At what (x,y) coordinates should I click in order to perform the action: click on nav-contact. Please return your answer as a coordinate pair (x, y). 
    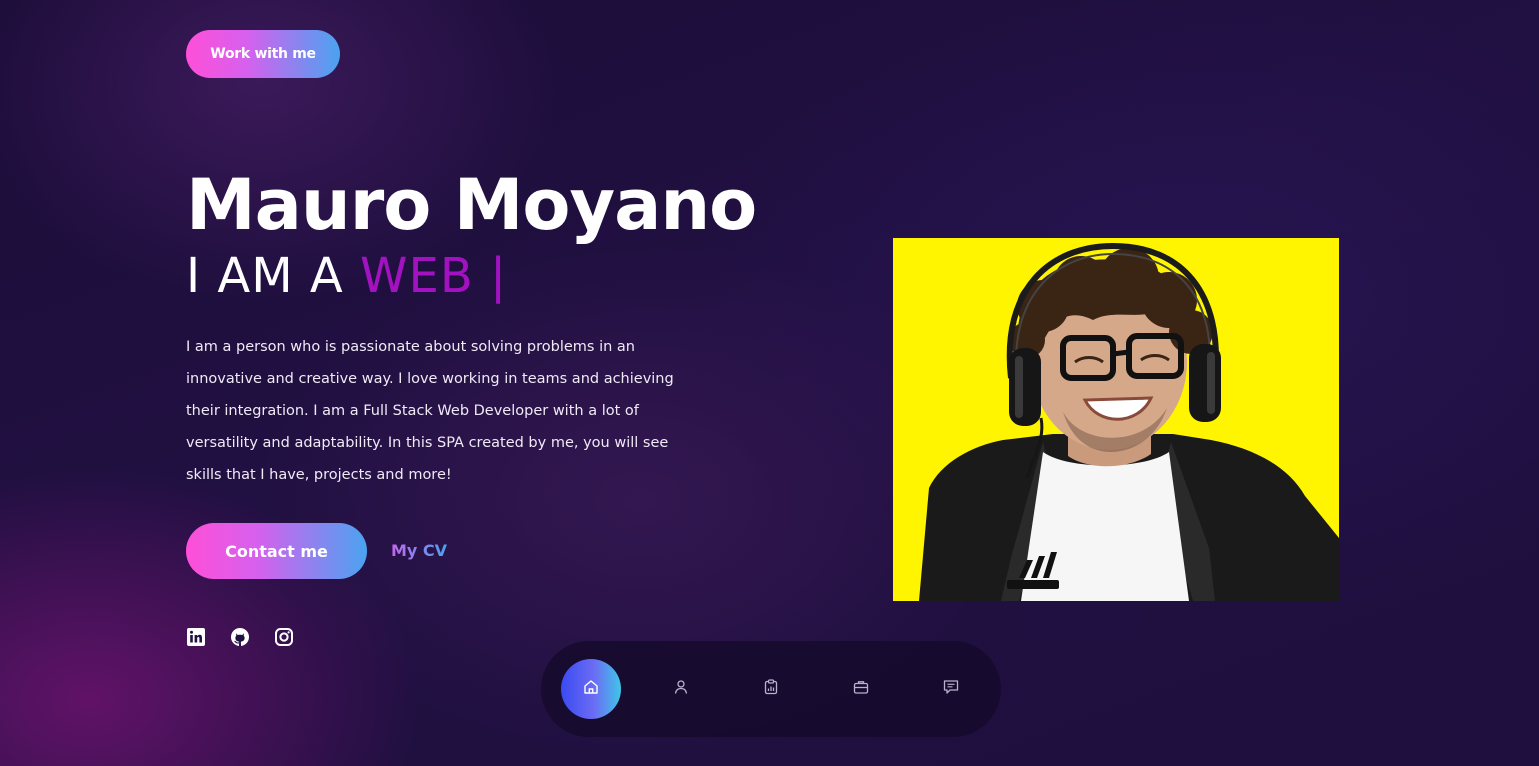
    Looking at the image, I should click on (951, 689).